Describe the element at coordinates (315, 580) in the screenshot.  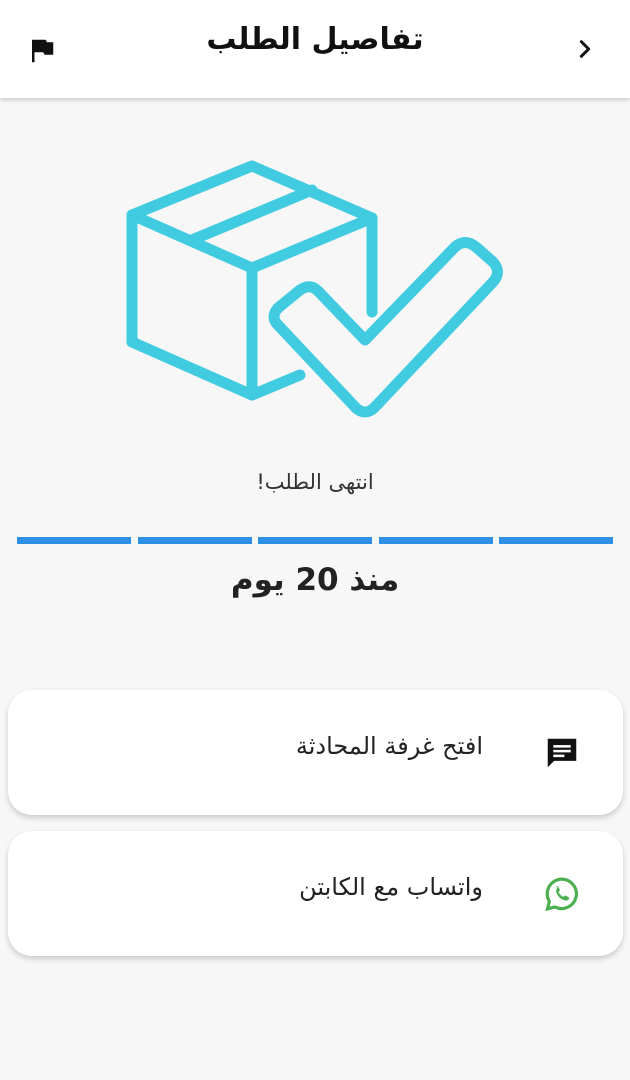
I see `elapsed-time: منذ 20 يوم` at that location.